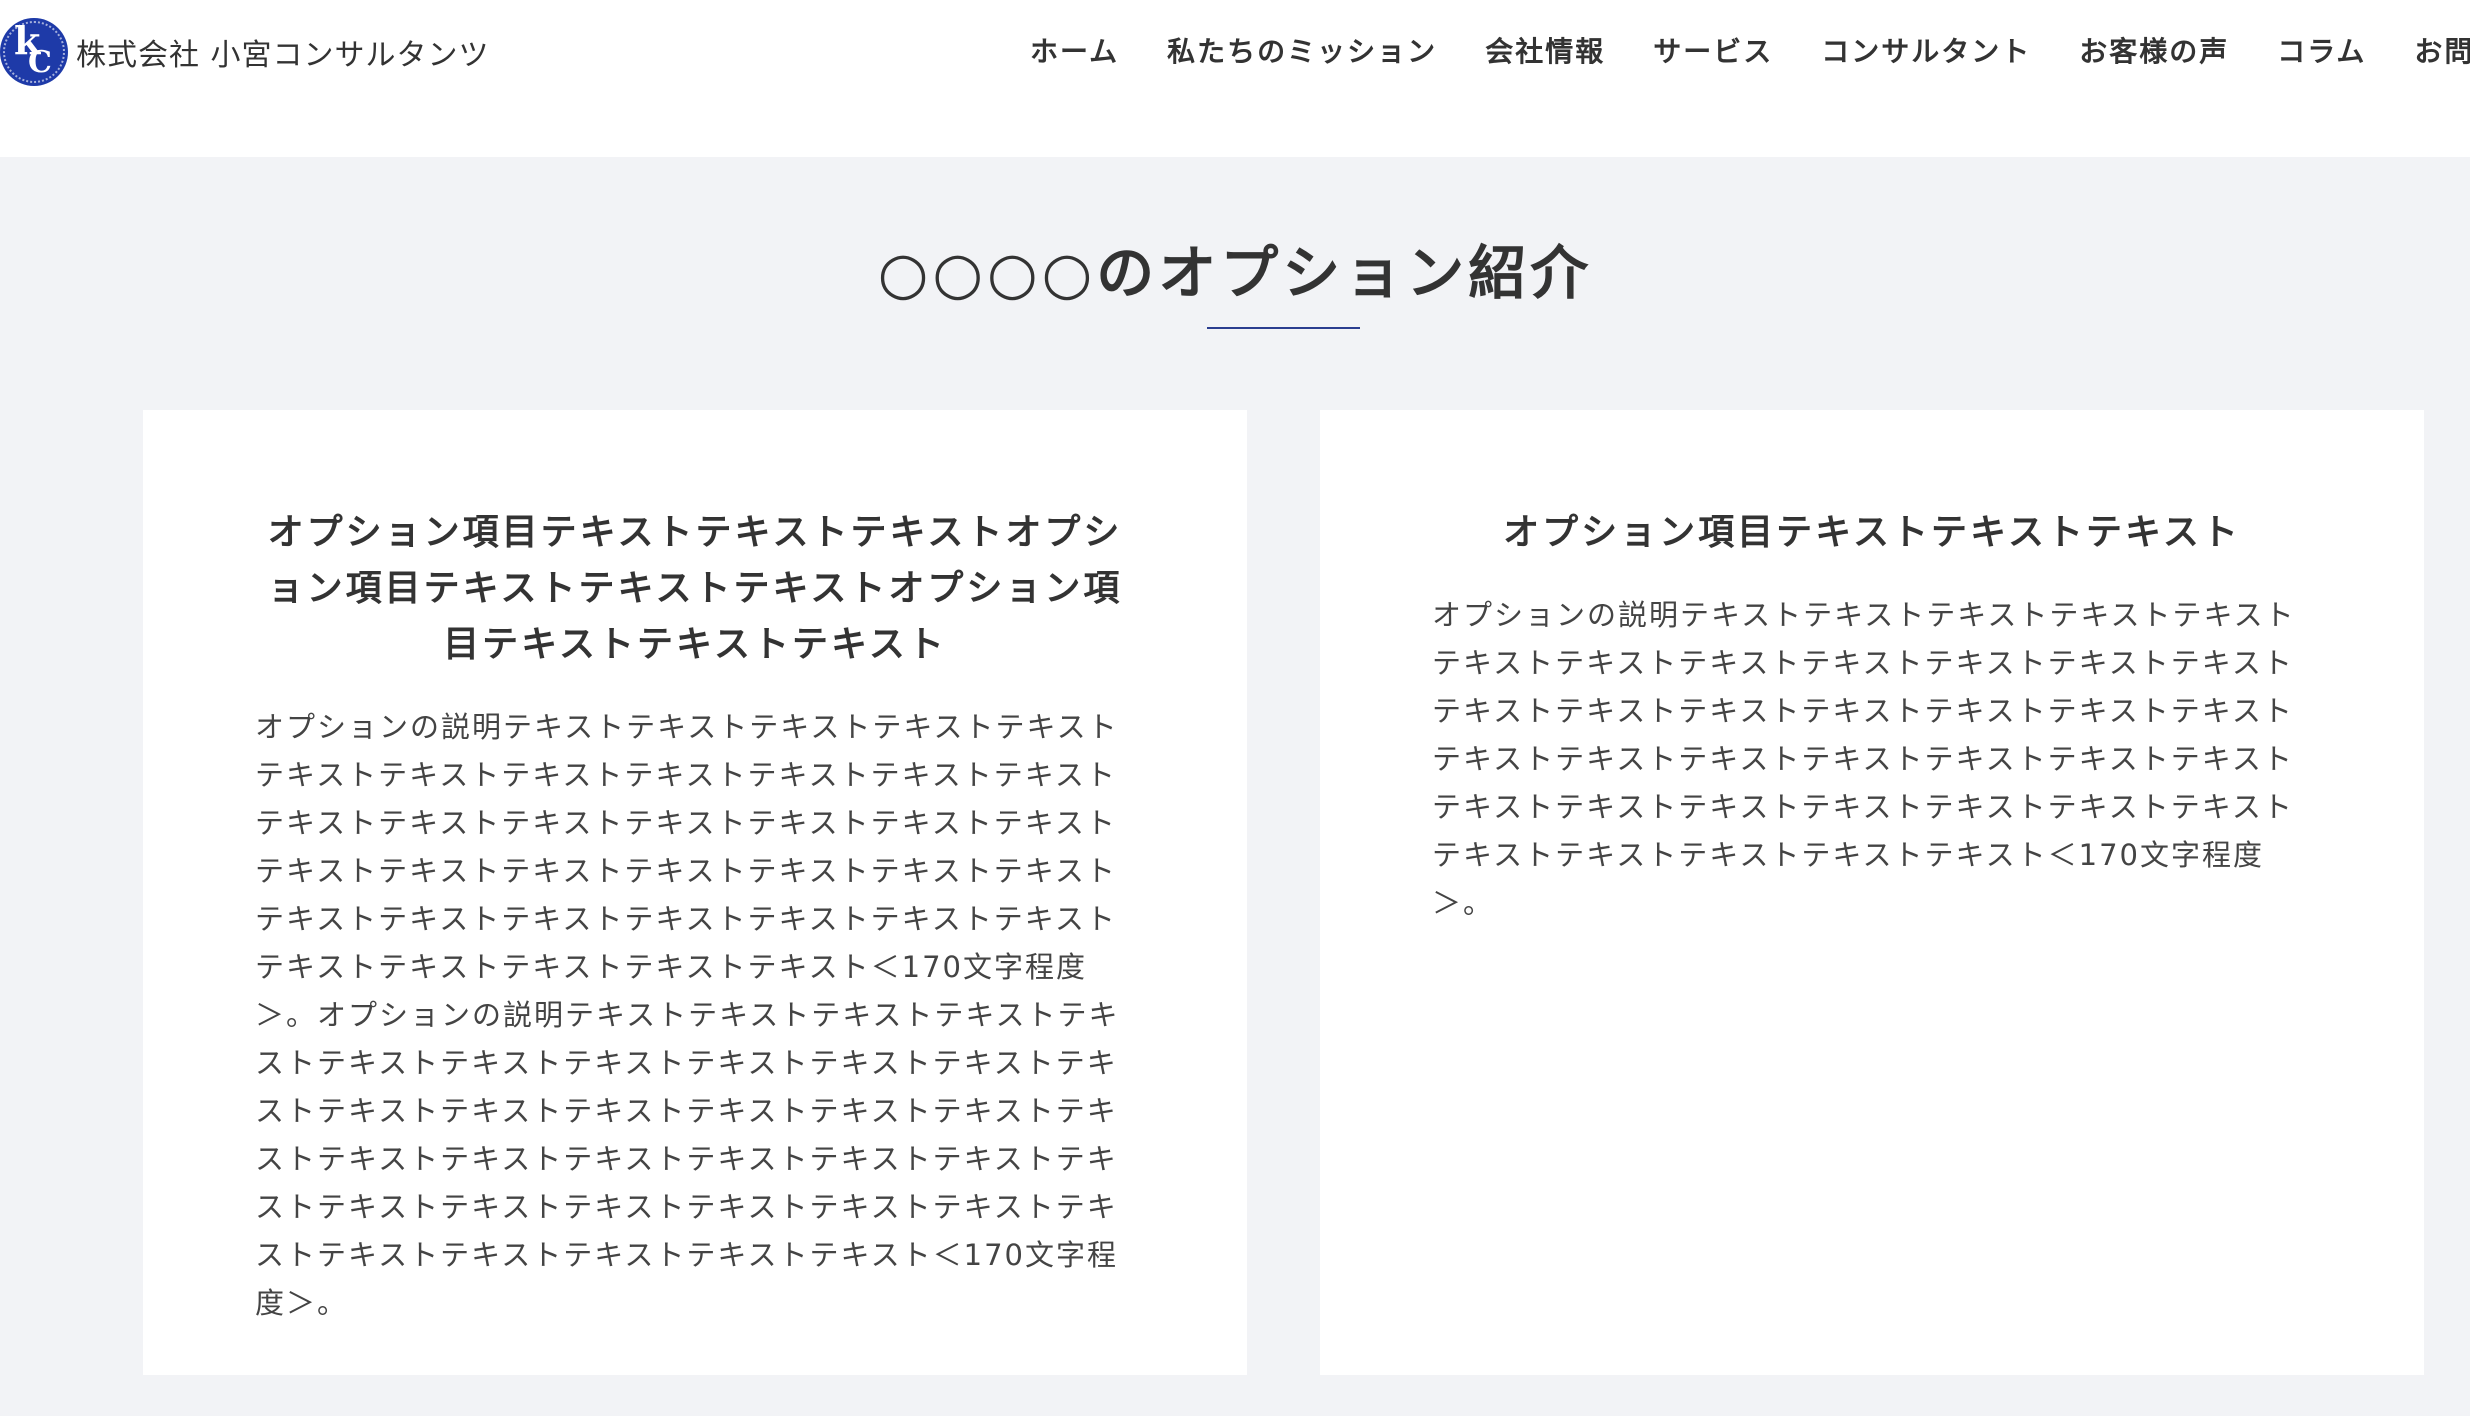 The image size is (2470, 1416). I want to click on nav-company-info: 会社情報, so click(1545, 50).